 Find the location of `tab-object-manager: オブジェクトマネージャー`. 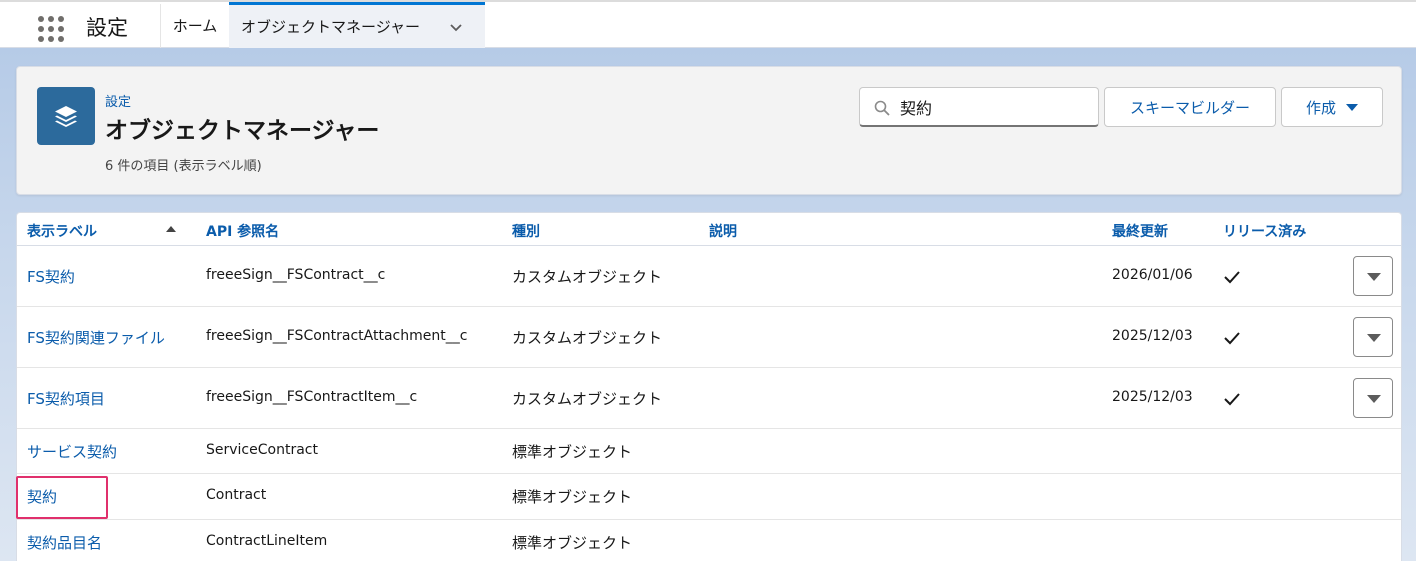

tab-object-manager: オブジェクトマネージャー is located at coordinates (357, 25).